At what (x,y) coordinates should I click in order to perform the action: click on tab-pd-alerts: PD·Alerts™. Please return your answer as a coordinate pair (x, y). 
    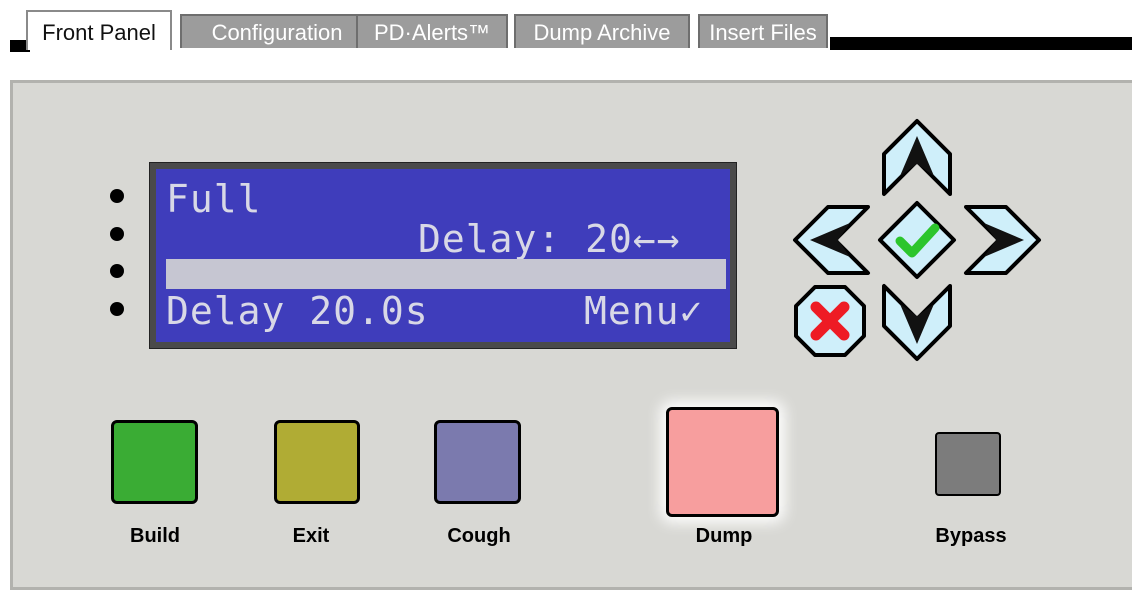
    Looking at the image, I should click on (432, 31).